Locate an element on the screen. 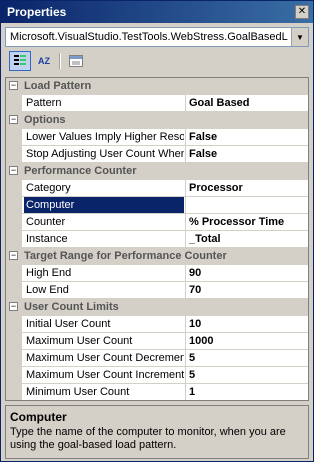 Image resolution: width=320 pixels, height=462 pixels. property-name: Initial User Count is located at coordinates (104, 324).